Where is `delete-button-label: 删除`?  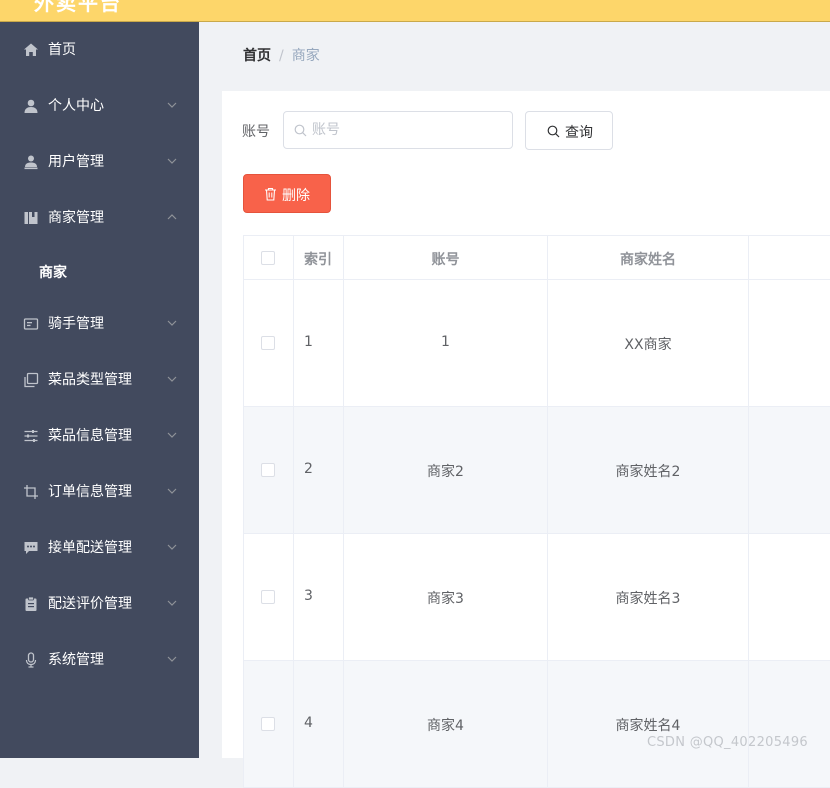 delete-button-label: 删除 is located at coordinates (296, 196).